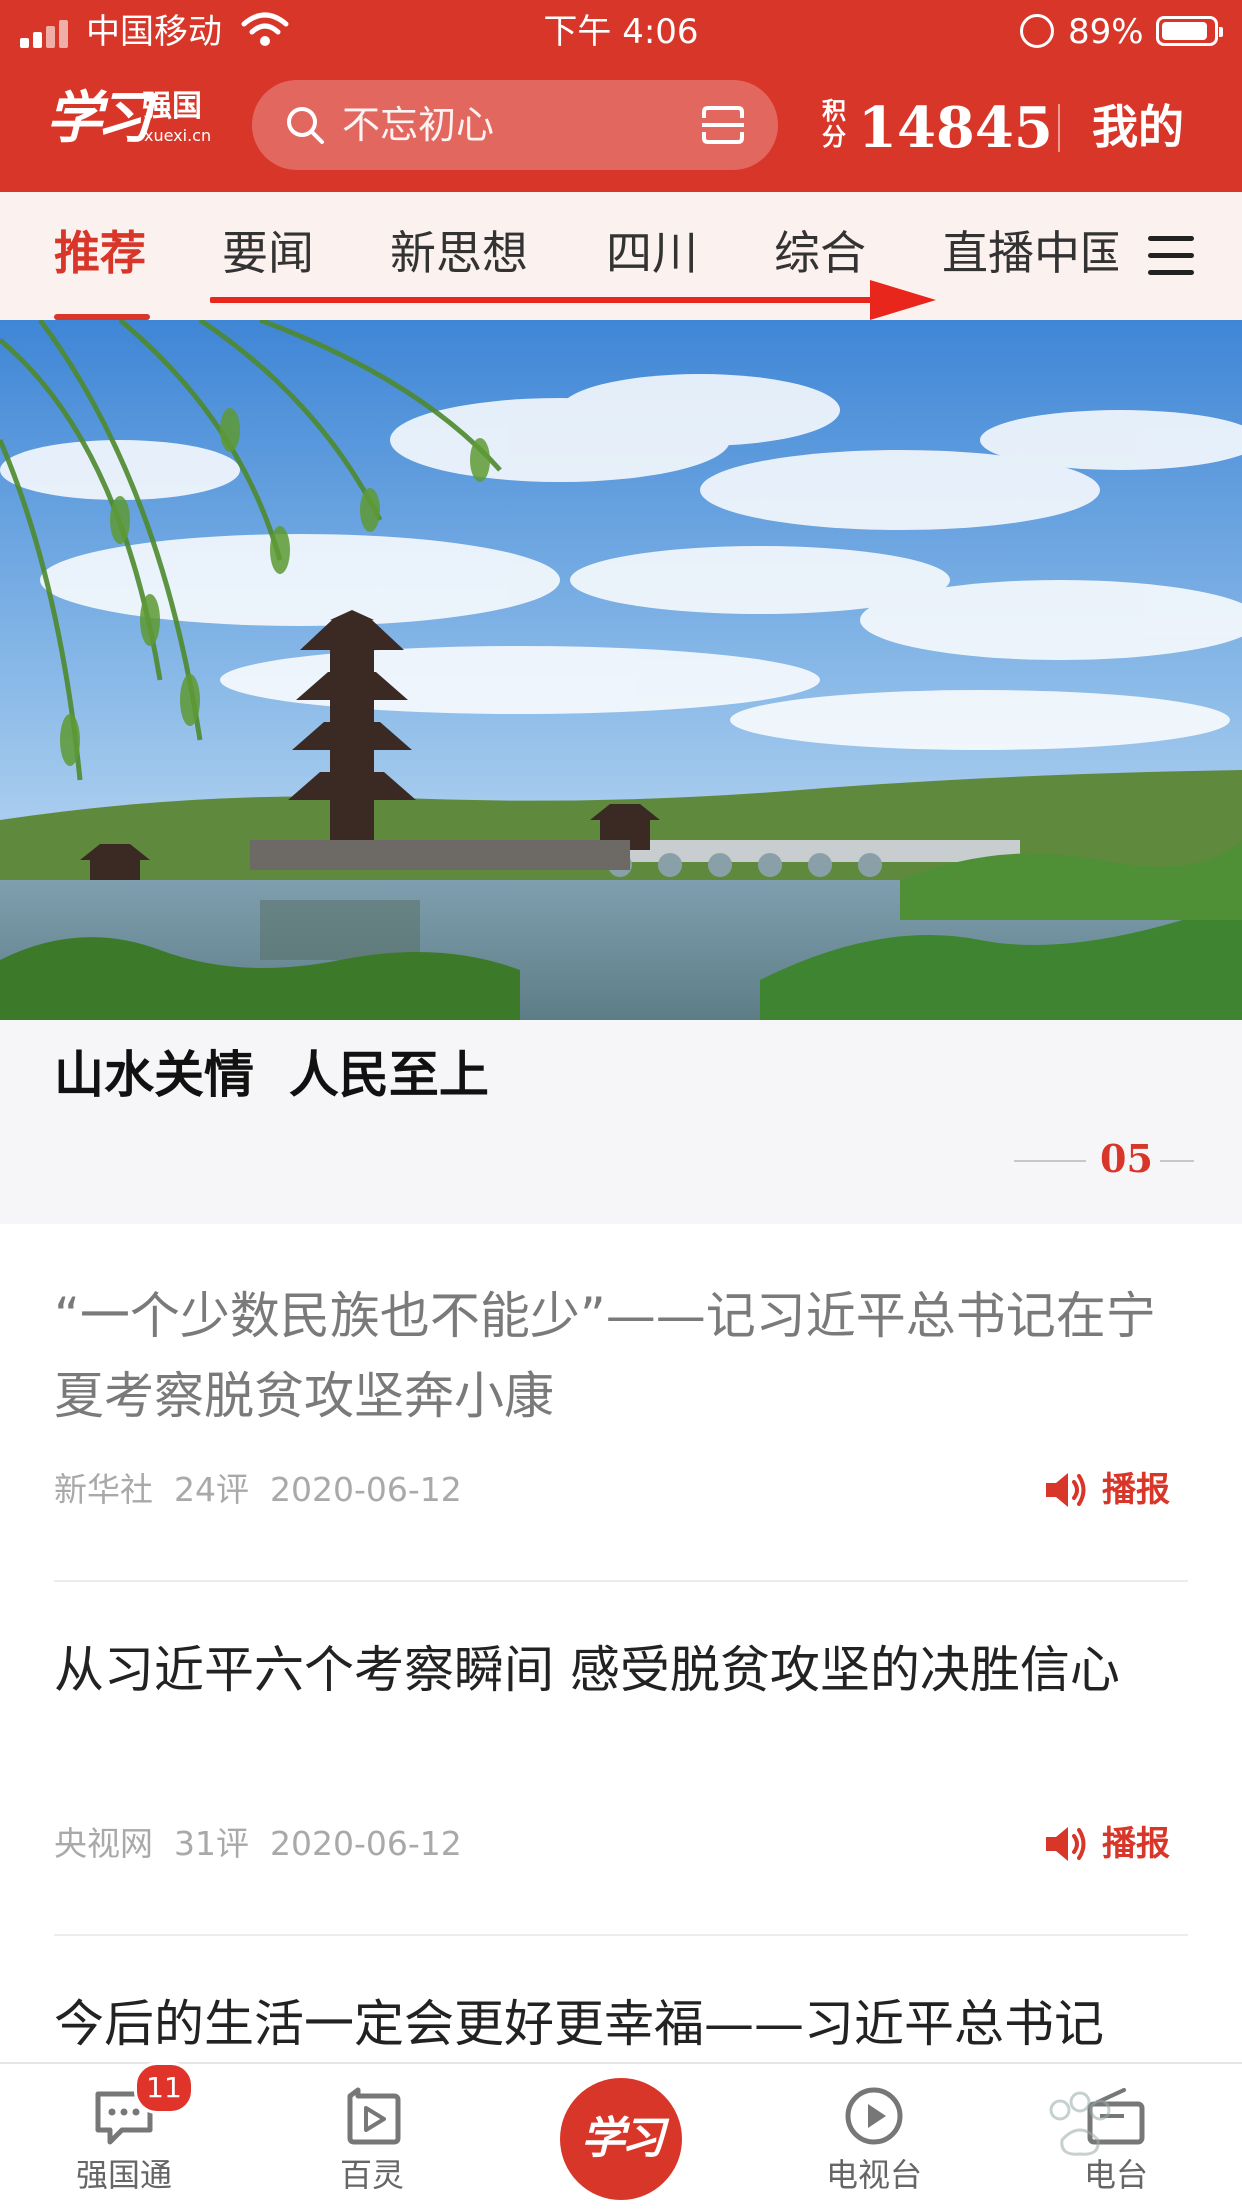 Image resolution: width=1242 pixels, height=2210 pixels. What do you see at coordinates (624, 1670) in the screenshot?
I see `article-title: 从习近平六个考察瞬间 感受脱贫攻坚的决胜信心` at bounding box center [624, 1670].